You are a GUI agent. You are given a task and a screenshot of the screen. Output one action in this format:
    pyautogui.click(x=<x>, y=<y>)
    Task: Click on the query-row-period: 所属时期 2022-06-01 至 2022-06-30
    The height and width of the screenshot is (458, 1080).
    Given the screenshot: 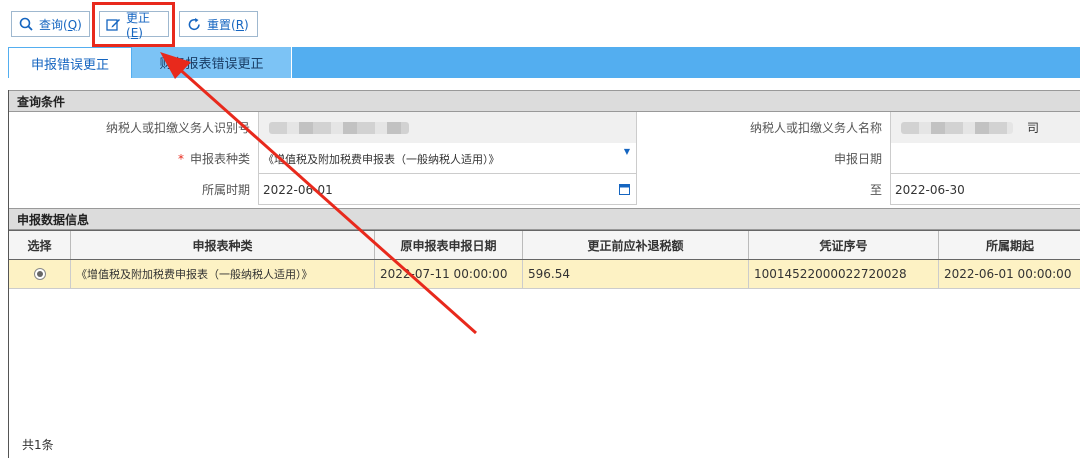 What is the action you would take?
    pyautogui.click(x=544, y=189)
    